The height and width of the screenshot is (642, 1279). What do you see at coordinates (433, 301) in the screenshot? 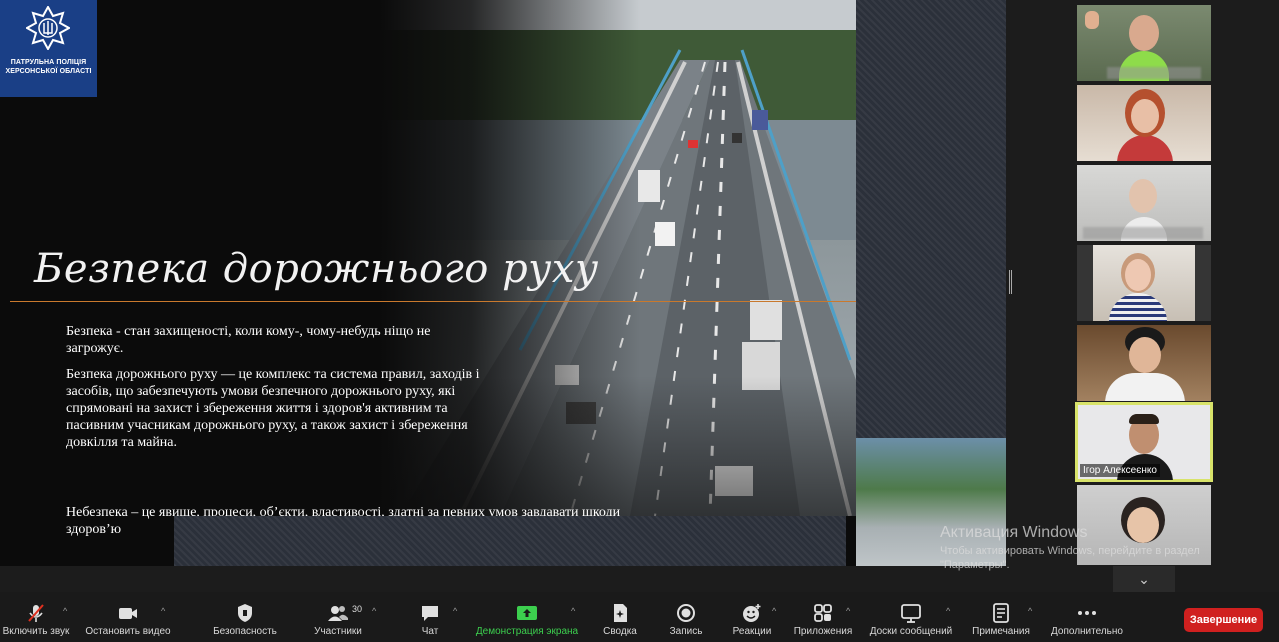
I see `title-underline` at bounding box center [433, 301].